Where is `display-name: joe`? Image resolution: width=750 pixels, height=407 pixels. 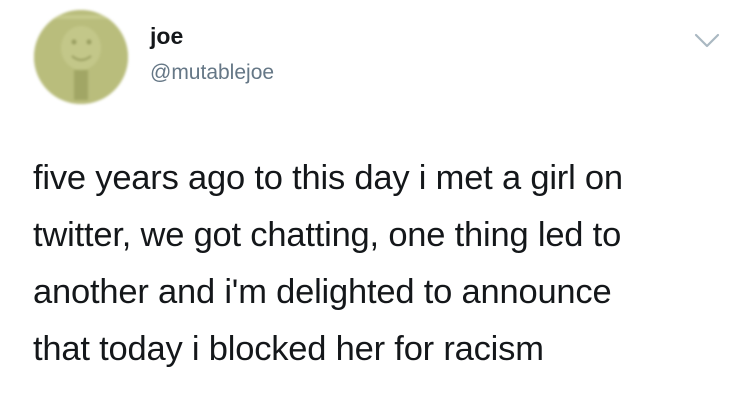 display-name: joe is located at coordinates (166, 36).